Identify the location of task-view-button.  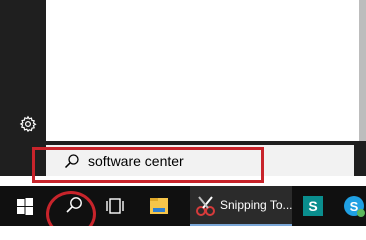
(115, 206).